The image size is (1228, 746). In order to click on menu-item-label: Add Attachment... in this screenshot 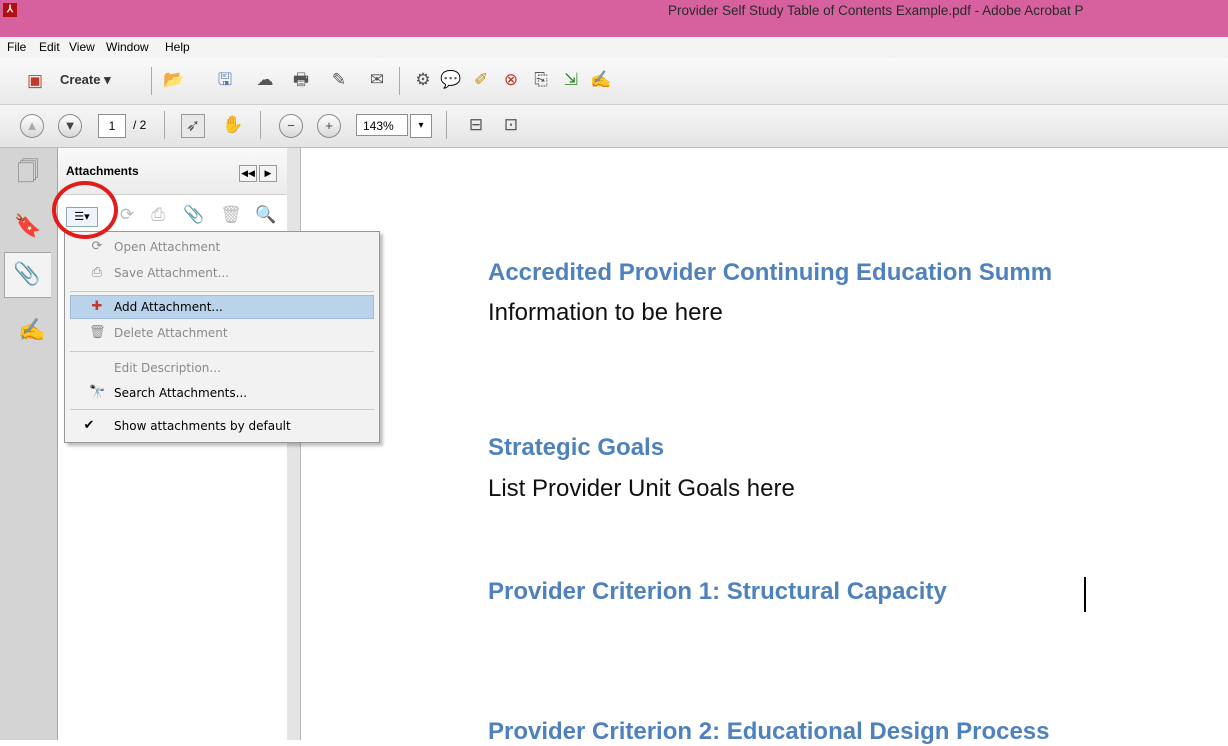, I will do `click(168, 307)`.